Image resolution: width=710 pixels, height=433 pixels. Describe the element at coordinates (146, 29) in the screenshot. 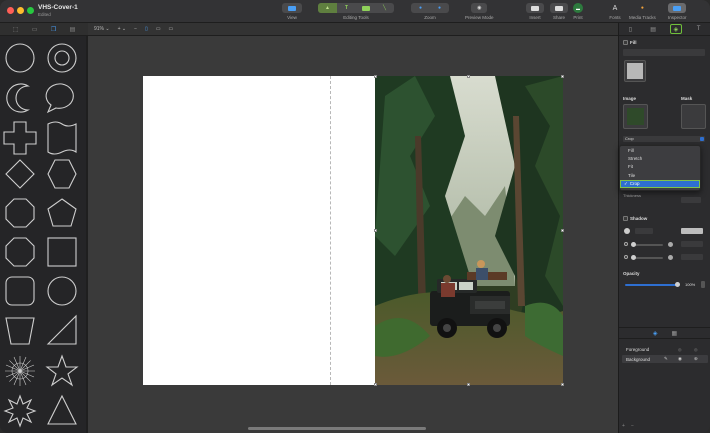

I see `layout-single-button: ▯` at that location.